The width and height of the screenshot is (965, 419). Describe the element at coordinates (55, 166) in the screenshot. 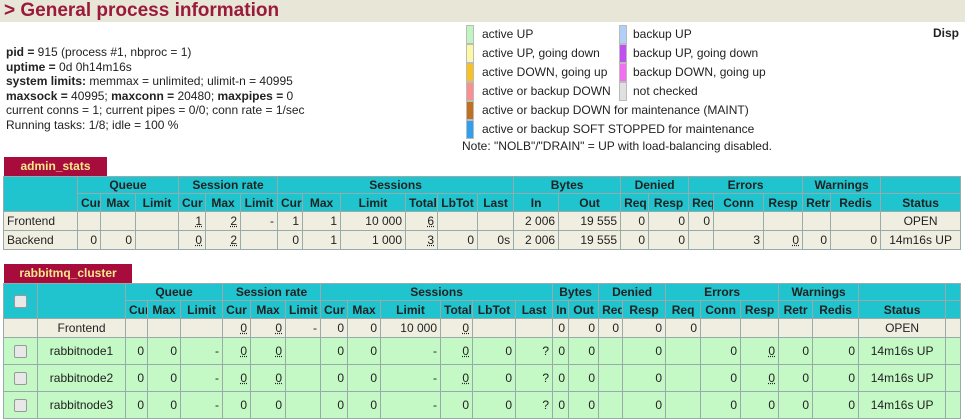

I see `proxy-tab-admin-stats: admin_stats` at that location.